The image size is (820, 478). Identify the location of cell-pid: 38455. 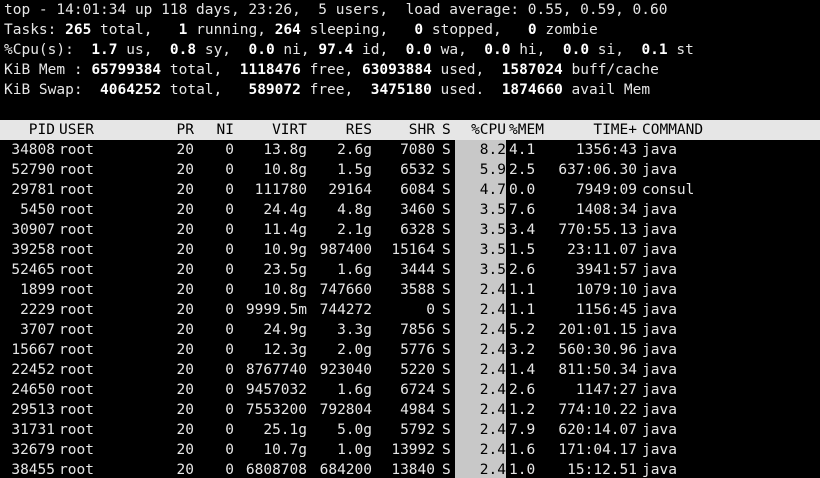
(33, 470).